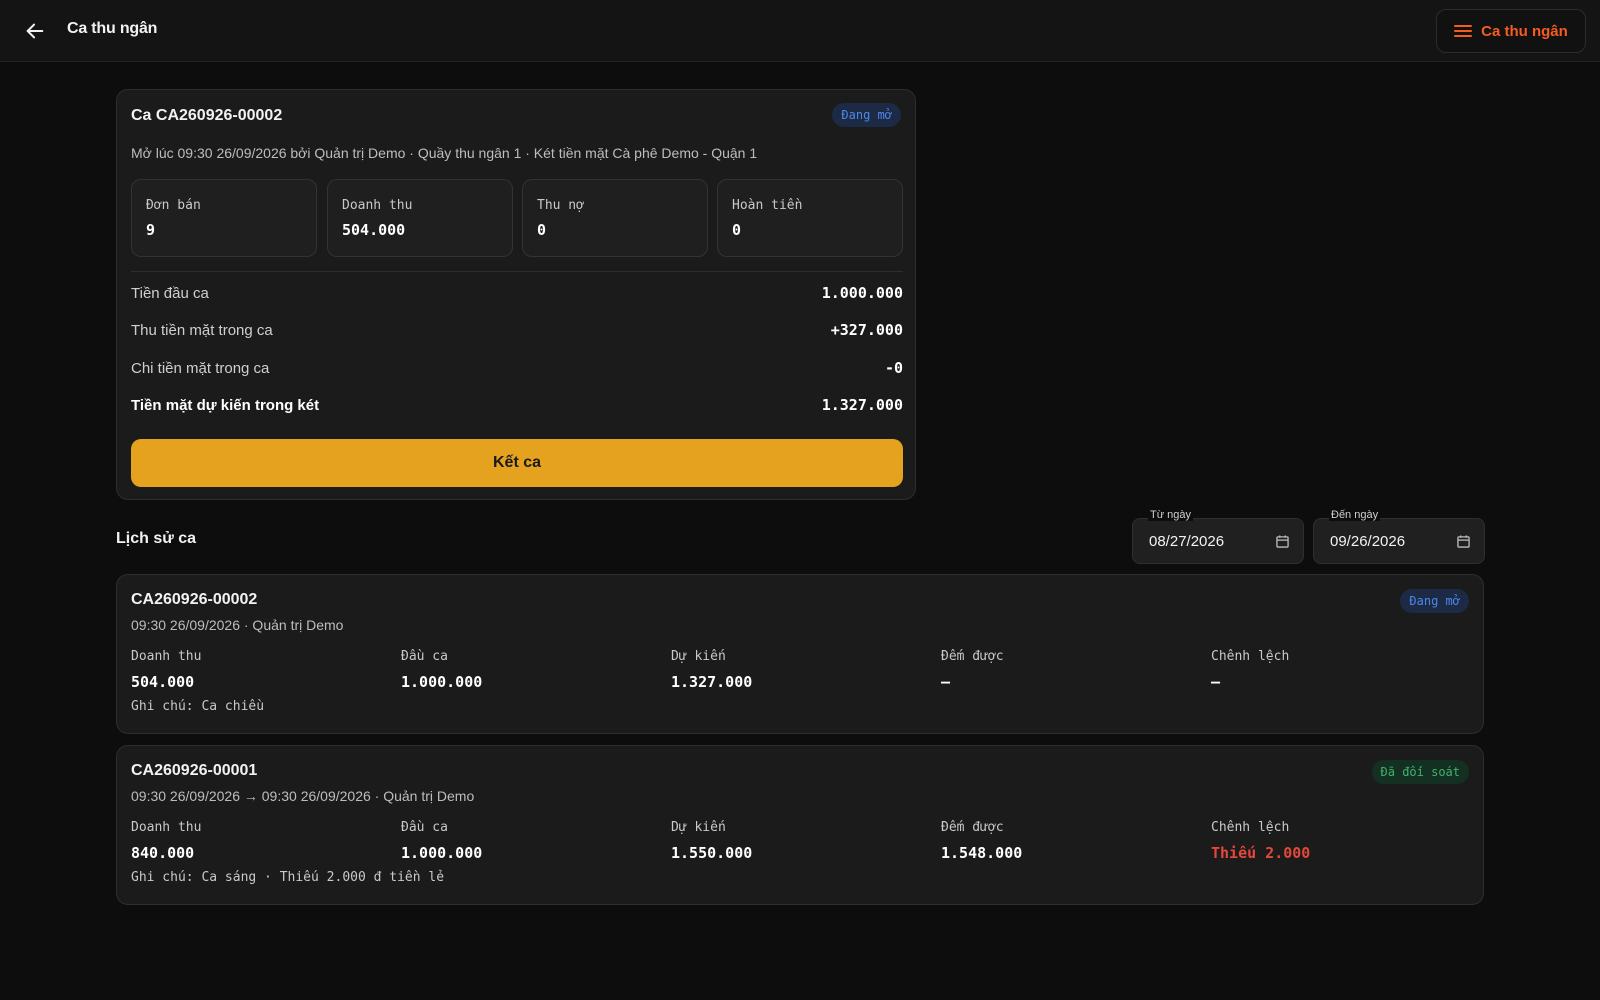 This screenshot has height=1000, width=1600. Describe the element at coordinates (1341, 841) in the screenshot. I see `metric-difference: Chênh lệch Thiếu 2.000` at that location.